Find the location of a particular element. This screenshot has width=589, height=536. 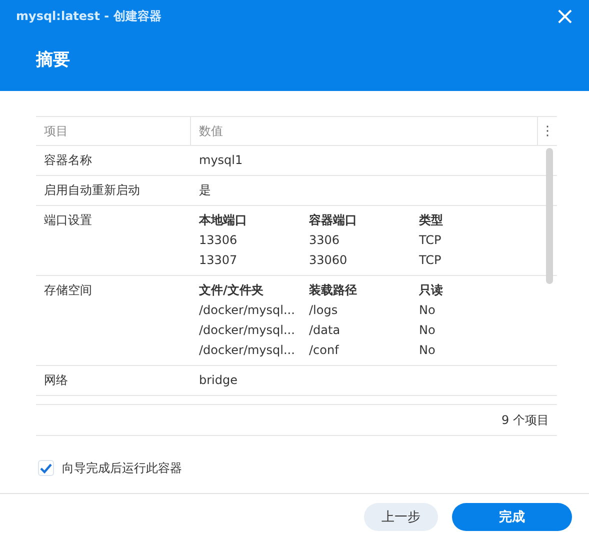

sub-column-header: 类型 is located at coordinates (431, 220).